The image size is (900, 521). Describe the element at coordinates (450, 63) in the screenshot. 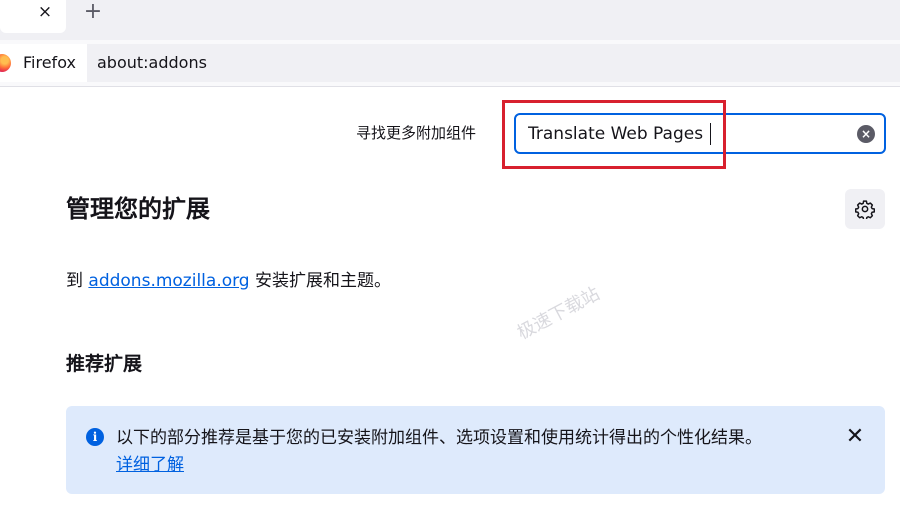

I see `nav-bar: Firefox about:addons` at that location.